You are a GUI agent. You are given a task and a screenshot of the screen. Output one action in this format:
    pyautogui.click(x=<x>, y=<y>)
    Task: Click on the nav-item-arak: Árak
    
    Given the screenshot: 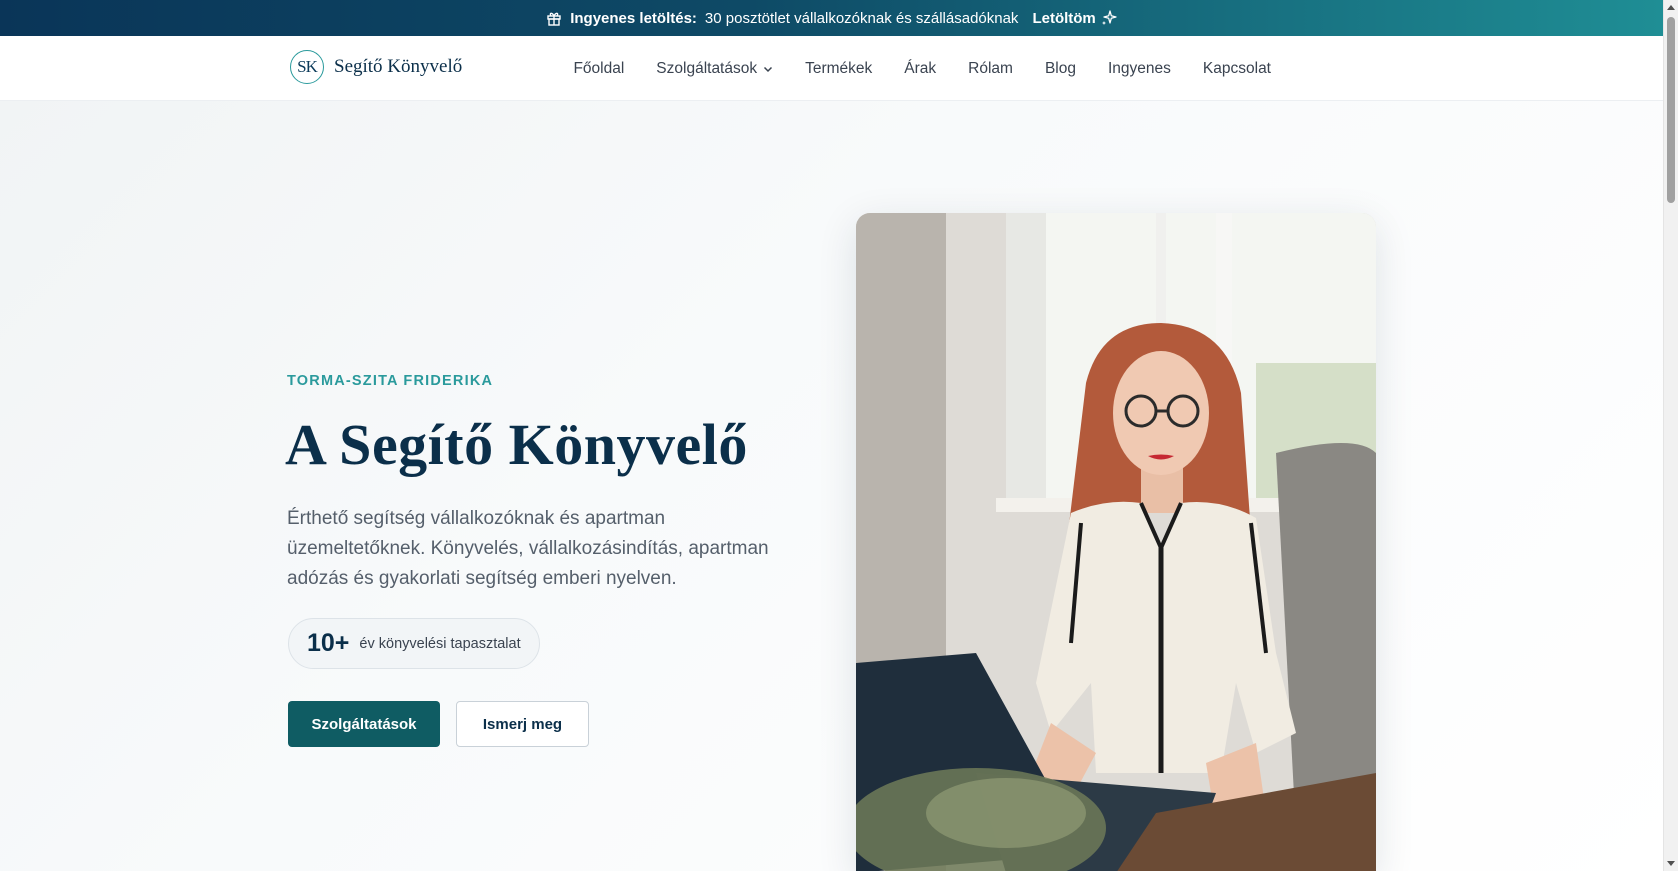 What is the action you would take?
    pyautogui.click(x=920, y=69)
    